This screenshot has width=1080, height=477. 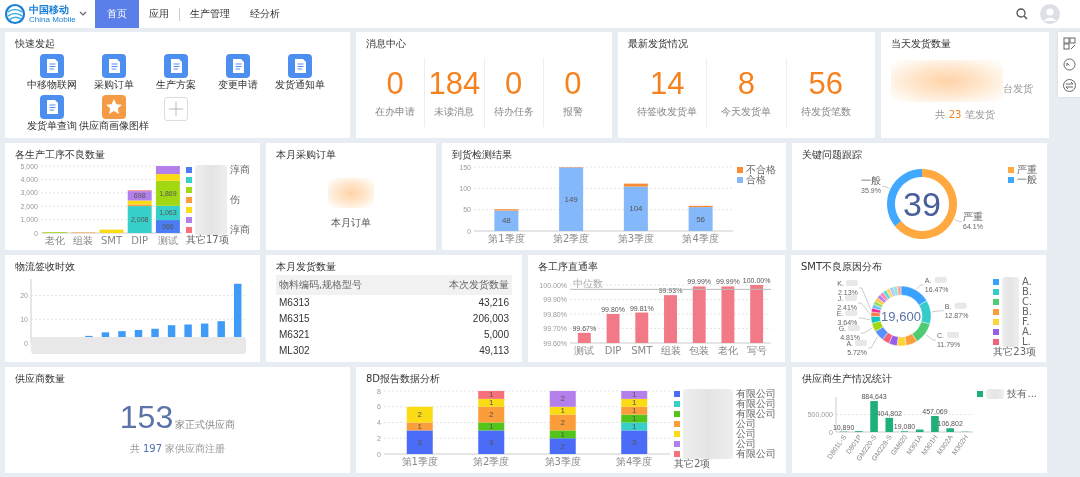 What do you see at coordinates (870, 181) in the screenshot?
I see `slice-name: 一般` at bounding box center [870, 181].